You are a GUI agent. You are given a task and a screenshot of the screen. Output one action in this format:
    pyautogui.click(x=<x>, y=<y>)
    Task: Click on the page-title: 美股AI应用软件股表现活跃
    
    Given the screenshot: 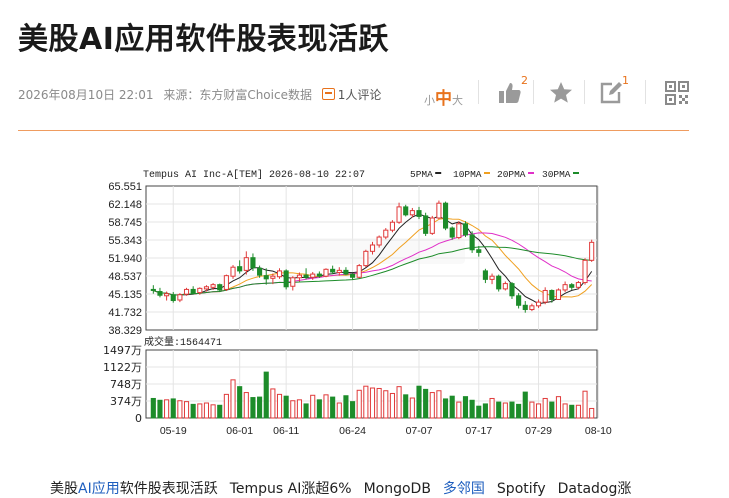 What is the action you would take?
    pyautogui.click(x=203, y=39)
    